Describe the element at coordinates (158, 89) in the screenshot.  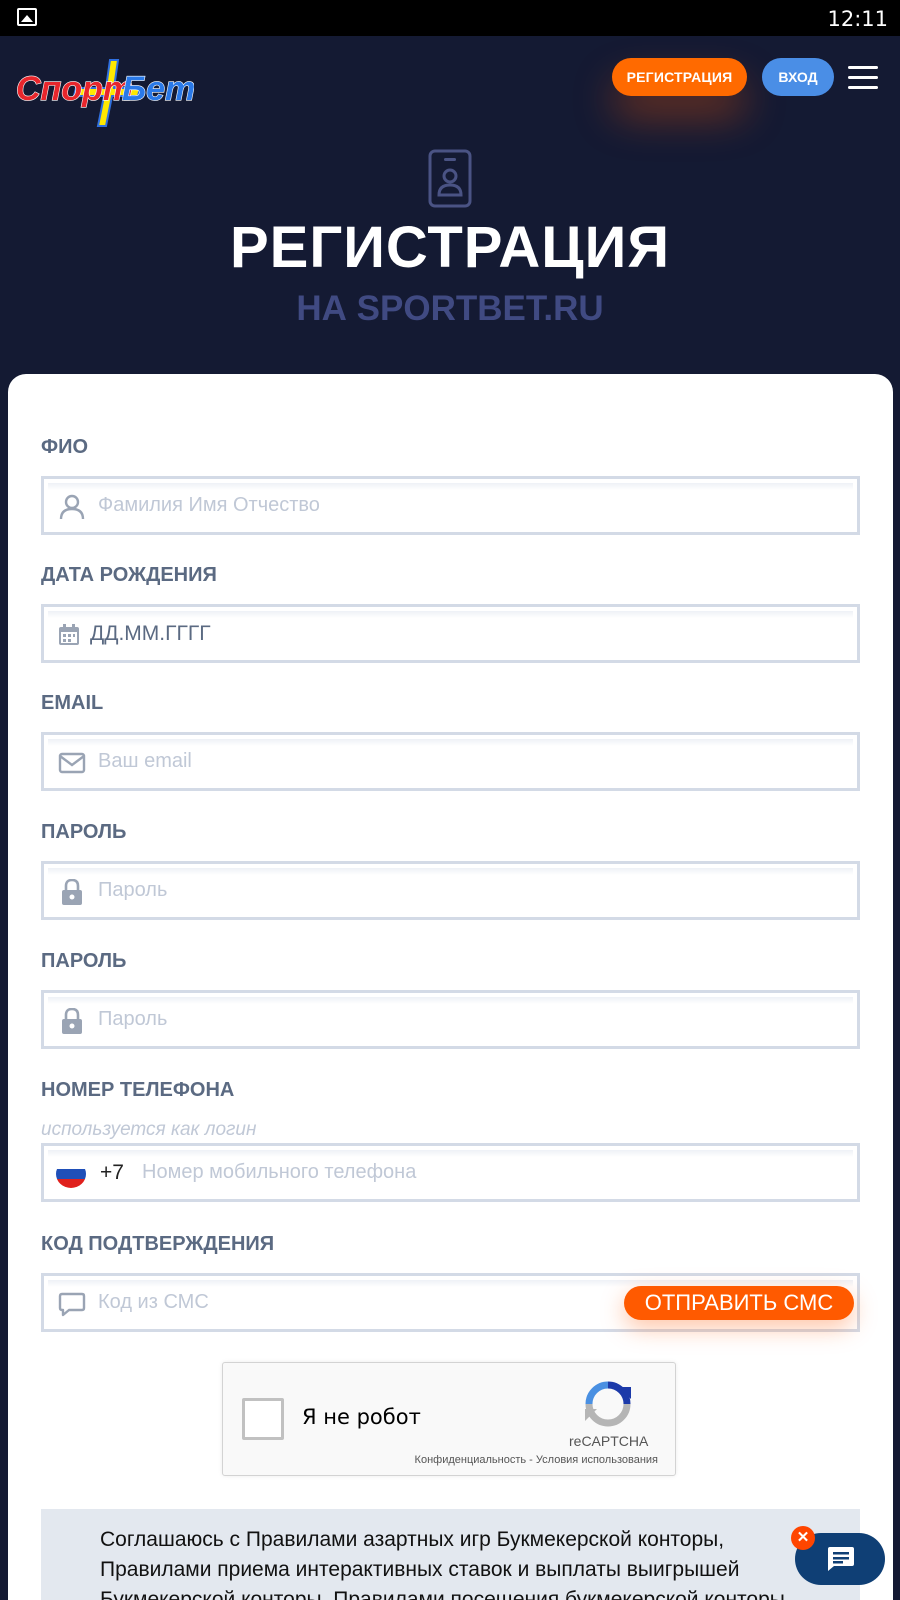
I see `svg-text: Бет` at that location.